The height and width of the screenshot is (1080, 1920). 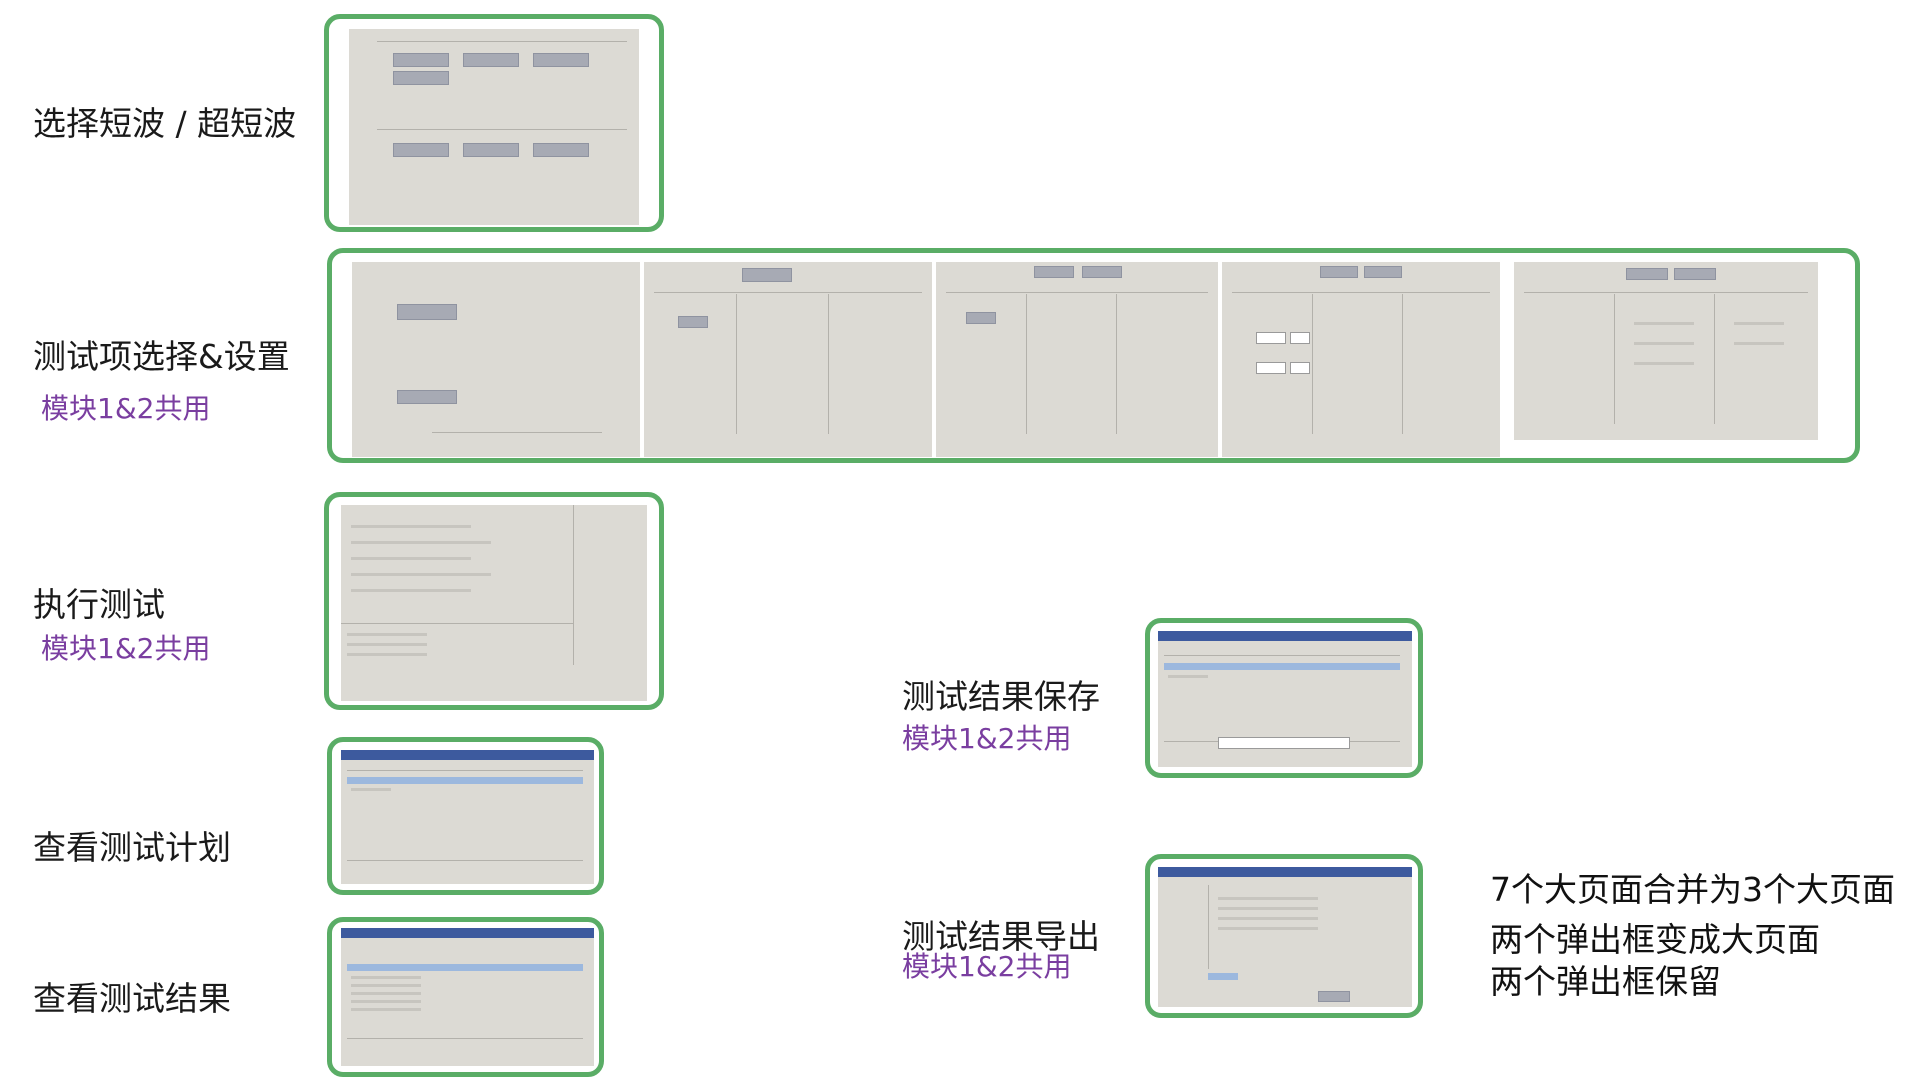 I want to click on screenshot-save-result, so click(x=1285, y=699).